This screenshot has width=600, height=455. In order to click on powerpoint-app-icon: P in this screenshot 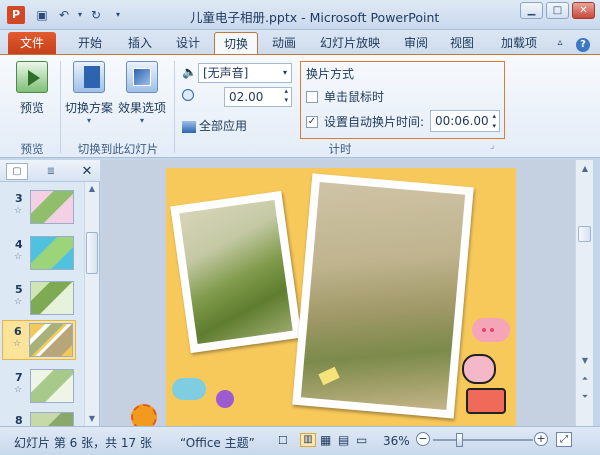, I will do `click(16, 15)`.